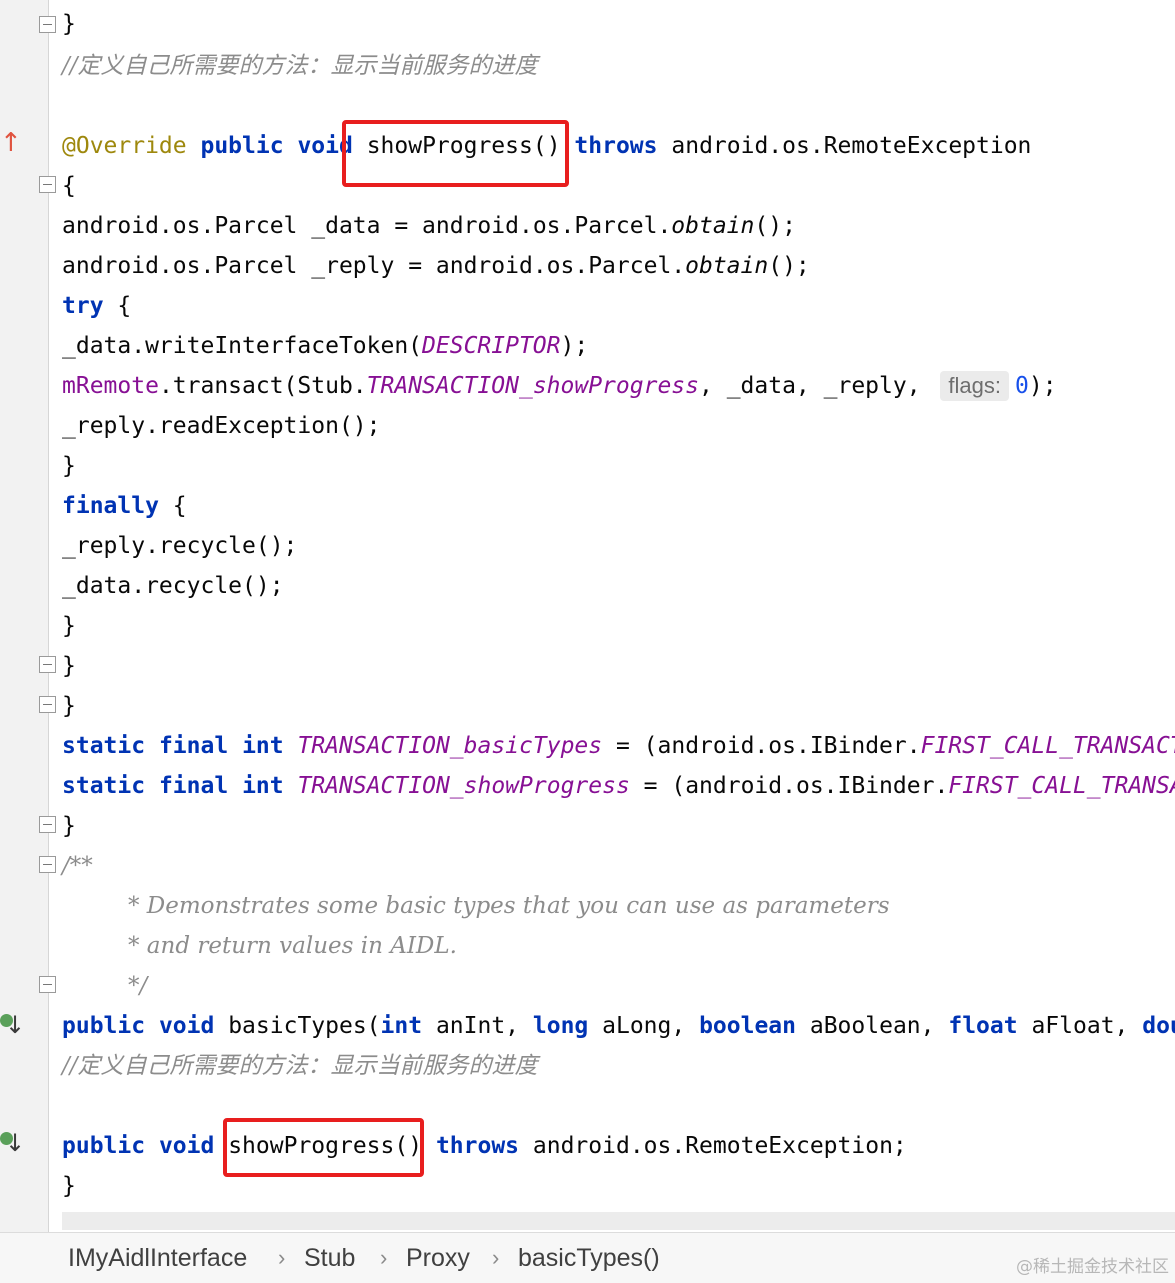 This screenshot has width=1175, height=1283. What do you see at coordinates (618, 1221) in the screenshot?
I see `horizontal-scrollbar` at bounding box center [618, 1221].